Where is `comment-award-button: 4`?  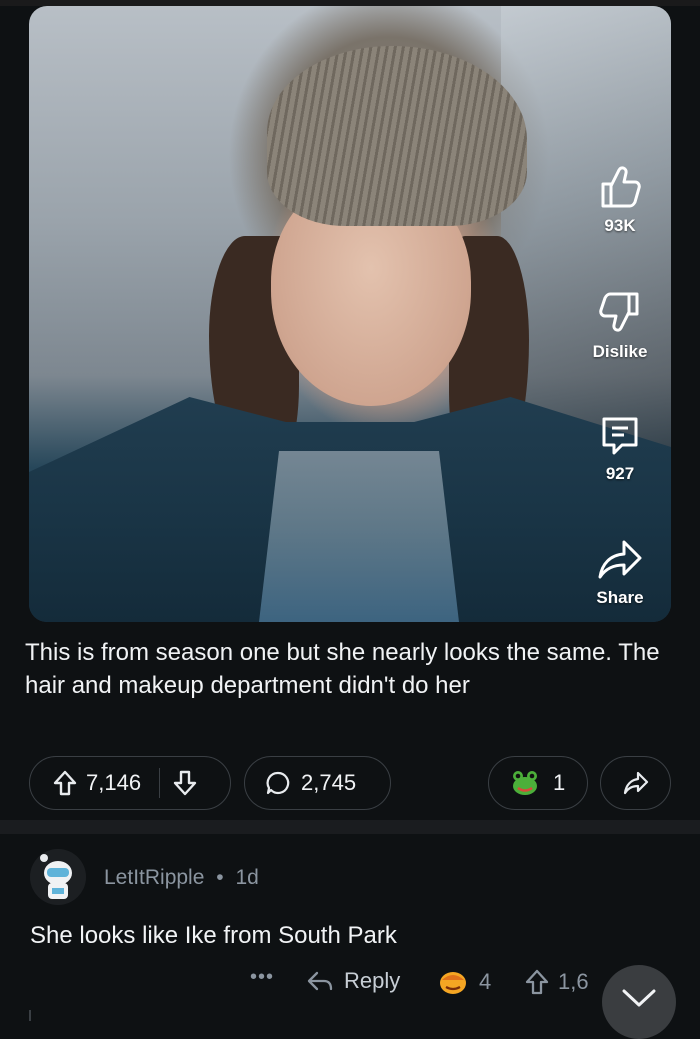 comment-award-button: 4 is located at coordinates (464, 982).